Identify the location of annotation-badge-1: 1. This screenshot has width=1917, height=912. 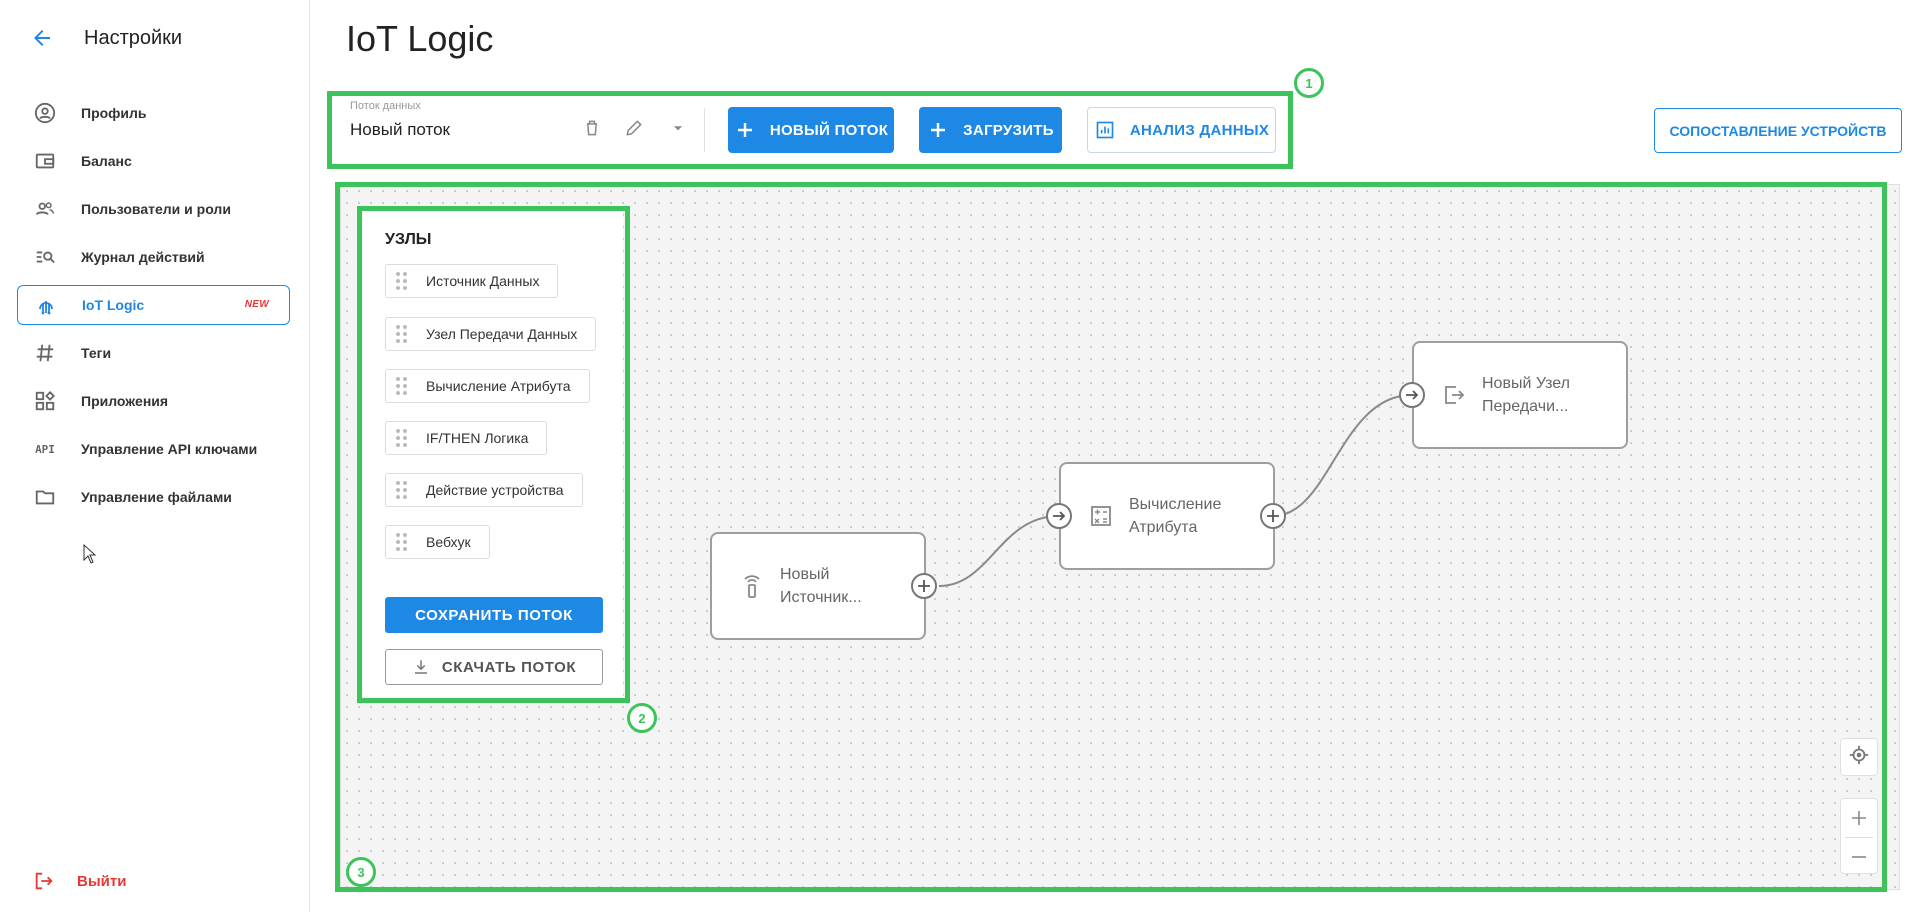
(1309, 83).